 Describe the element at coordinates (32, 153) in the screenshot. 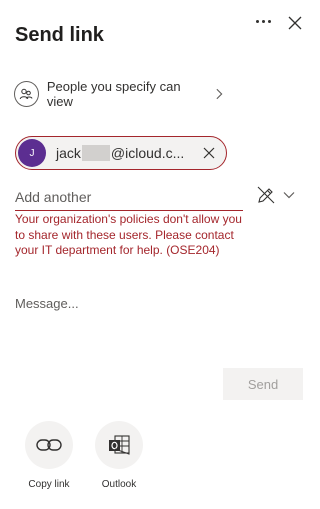

I see `avatar: J` at that location.